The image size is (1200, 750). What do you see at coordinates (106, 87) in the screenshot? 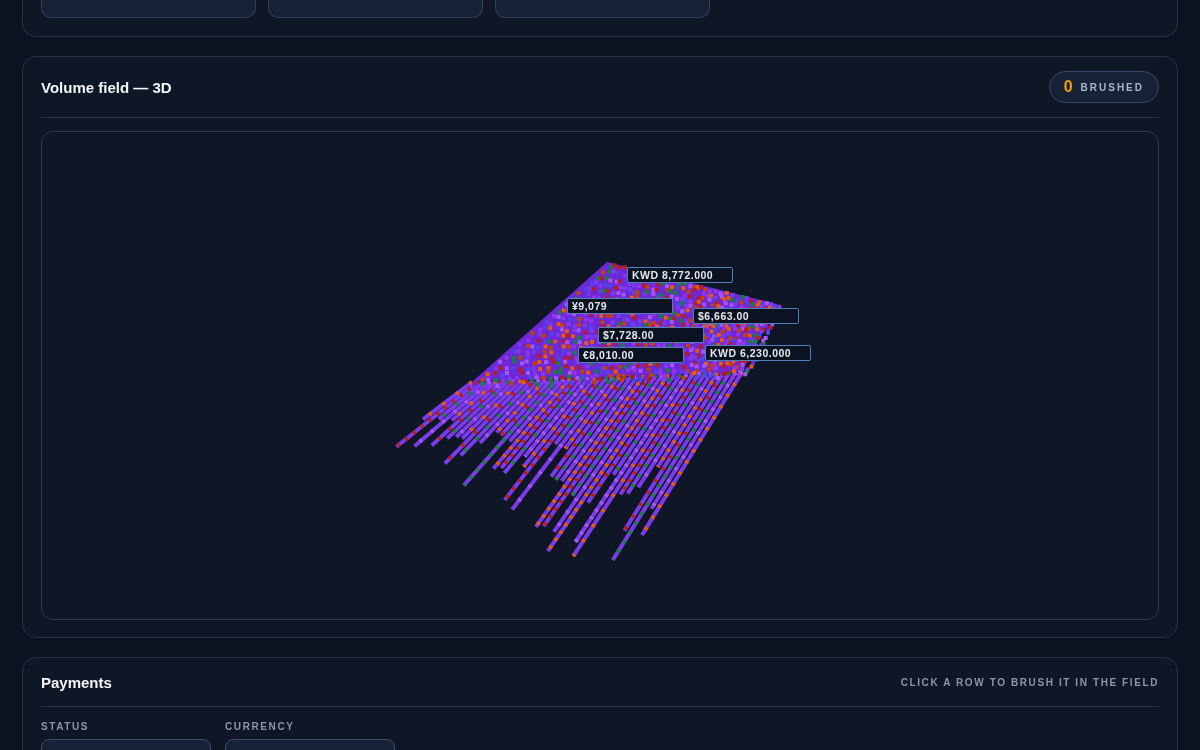
I see `panel-title: Volume field — 3D` at bounding box center [106, 87].